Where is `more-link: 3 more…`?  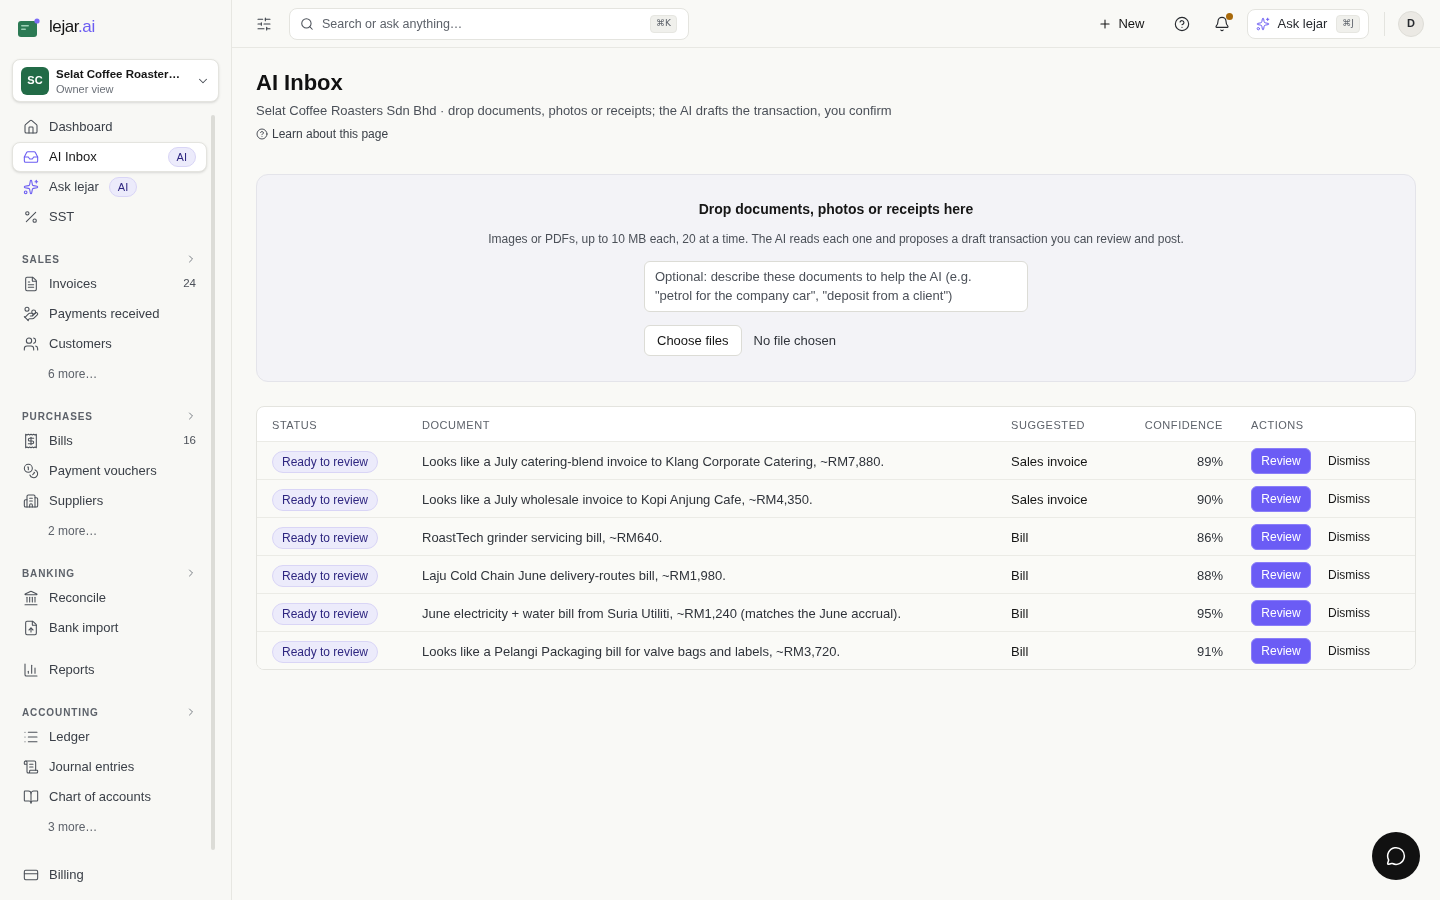
more-link: 3 more… is located at coordinates (73, 827).